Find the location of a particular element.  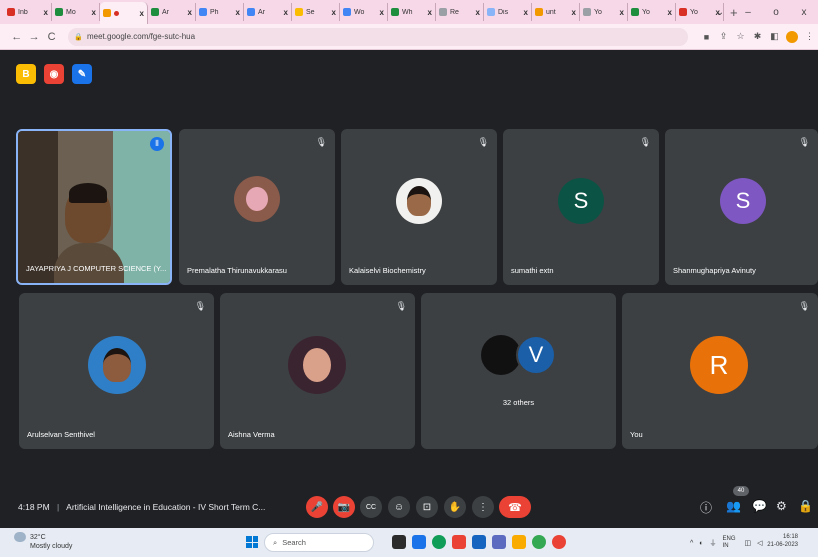

present-button: ⊡ is located at coordinates (427, 507).